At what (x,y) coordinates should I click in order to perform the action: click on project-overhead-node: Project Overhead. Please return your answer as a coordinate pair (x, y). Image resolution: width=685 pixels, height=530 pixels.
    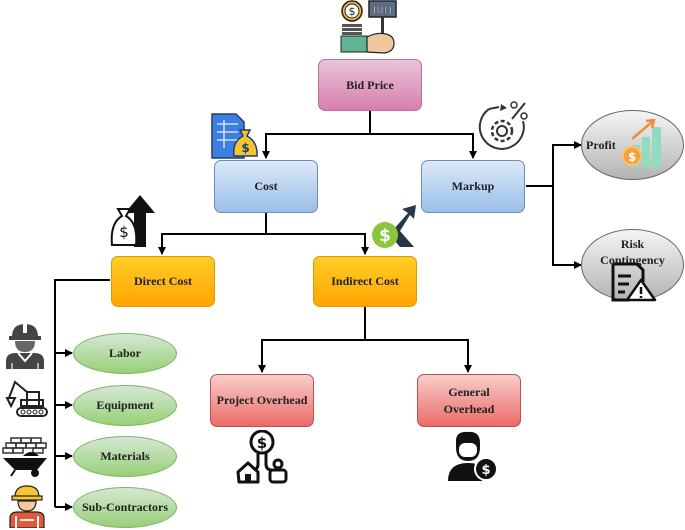
    Looking at the image, I should click on (262, 400).